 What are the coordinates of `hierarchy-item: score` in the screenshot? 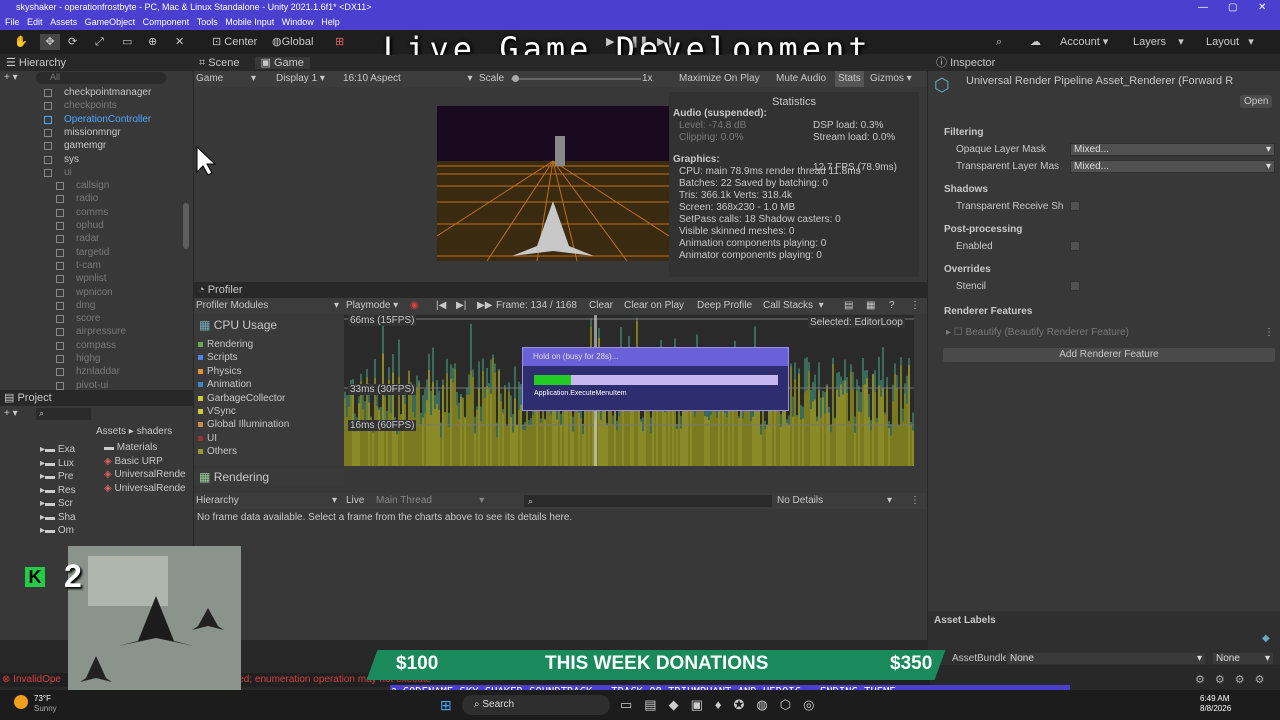 It's located at (88, 318).